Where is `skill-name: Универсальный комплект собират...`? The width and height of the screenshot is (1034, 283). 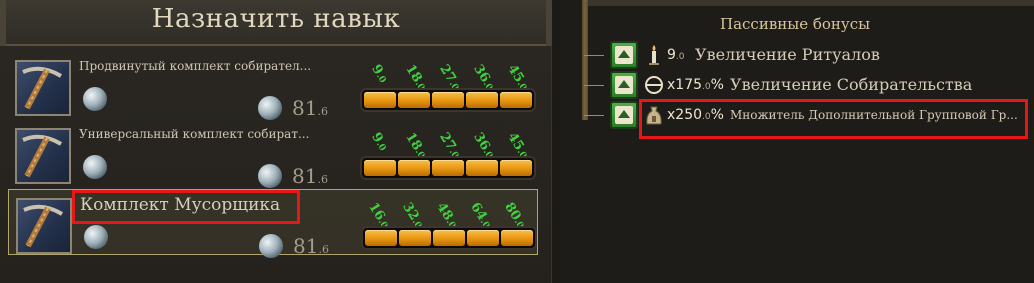 skill-name: Универсальный комплект собират... is located at coordinates (194, 134).